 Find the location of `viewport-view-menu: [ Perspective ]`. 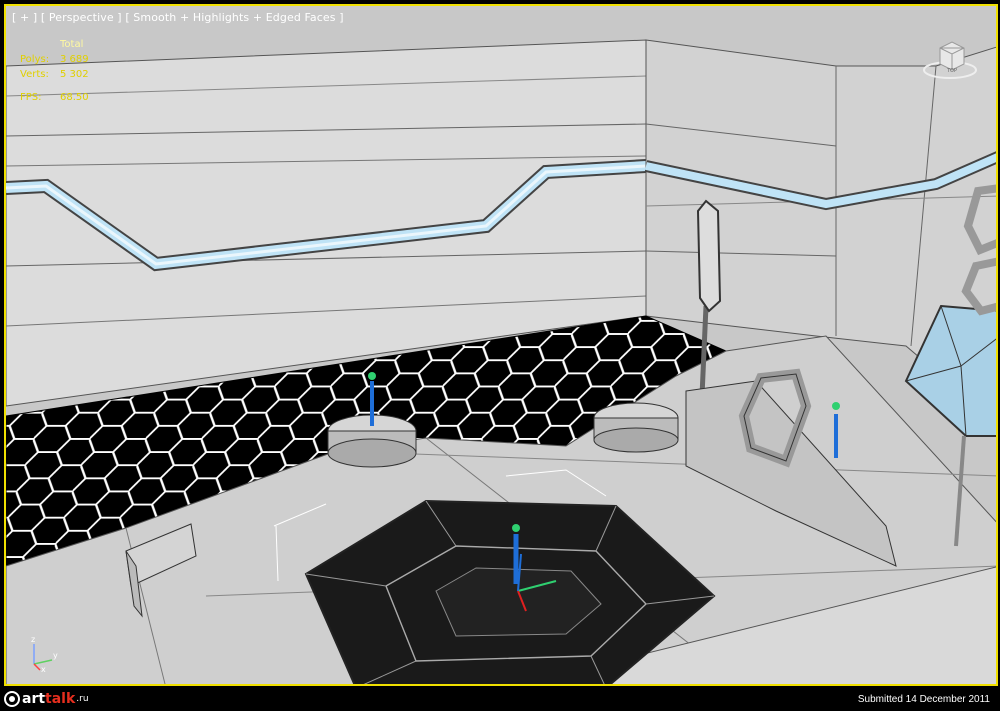

viewport-view-menu: [ Perspective ] is located at coordinates (81, 17).